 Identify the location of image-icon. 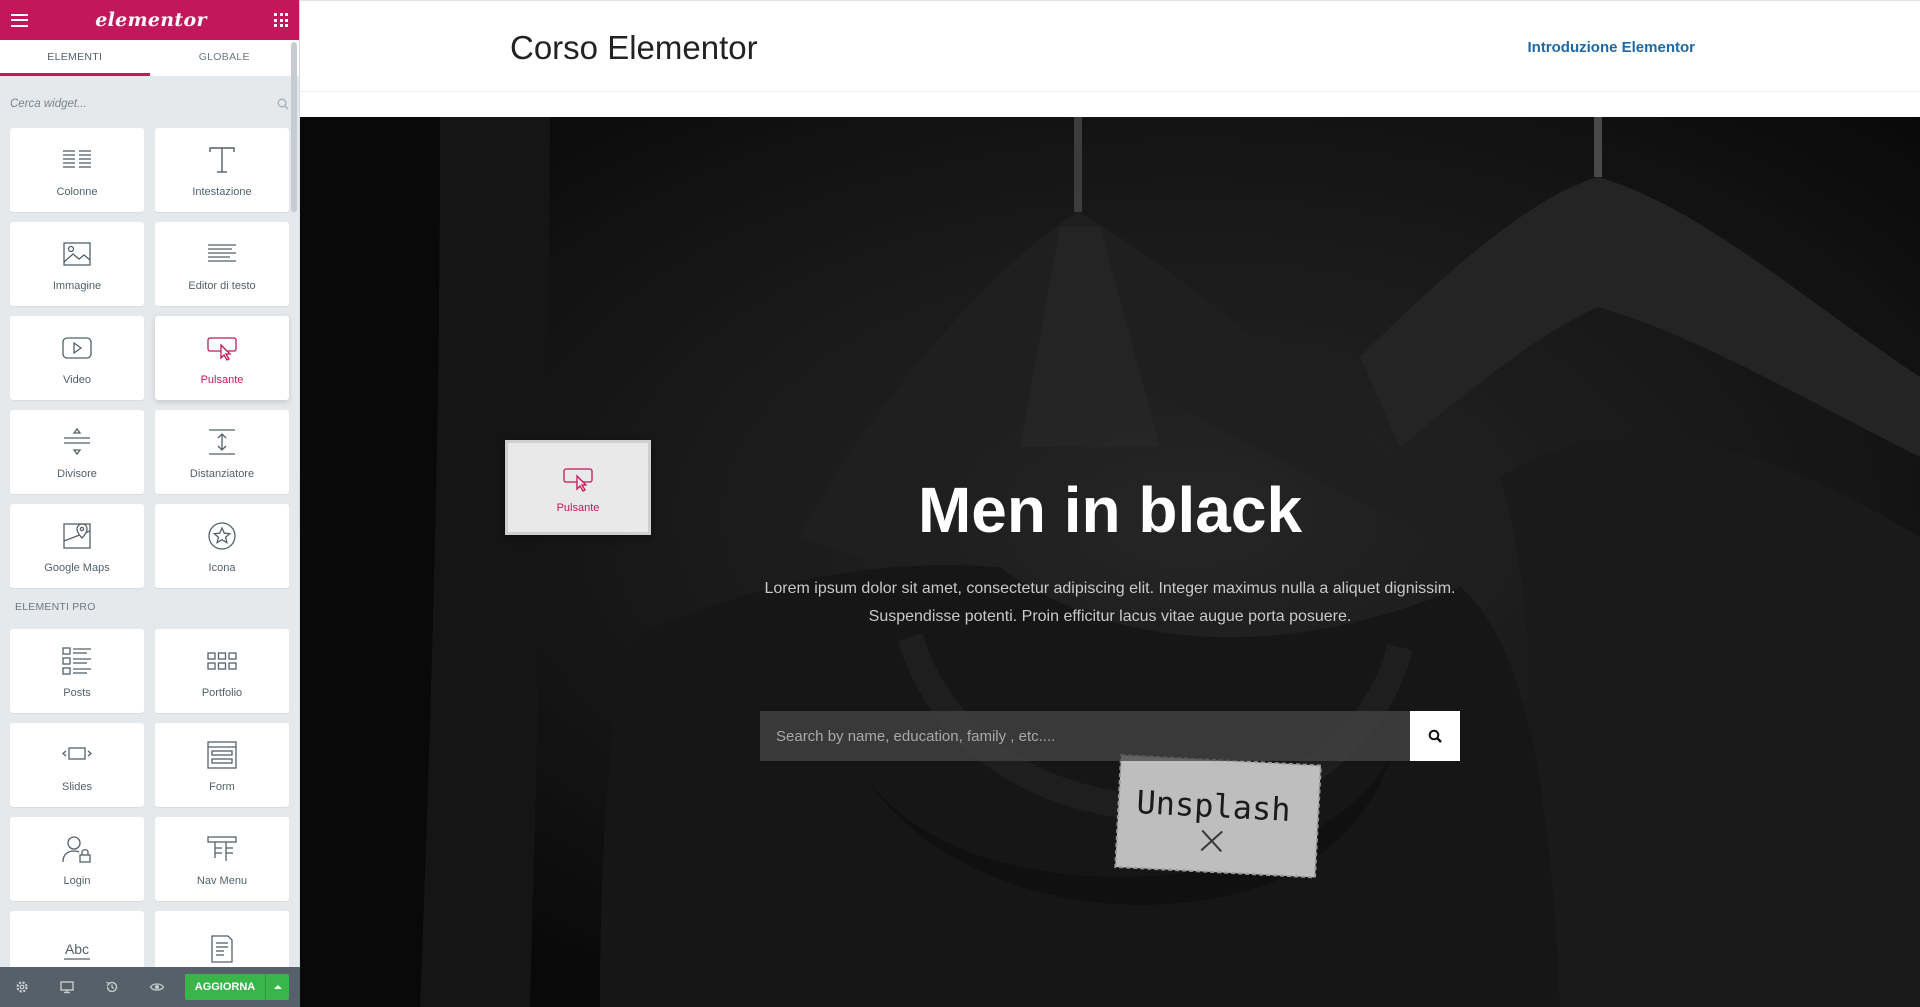
(77, 253).